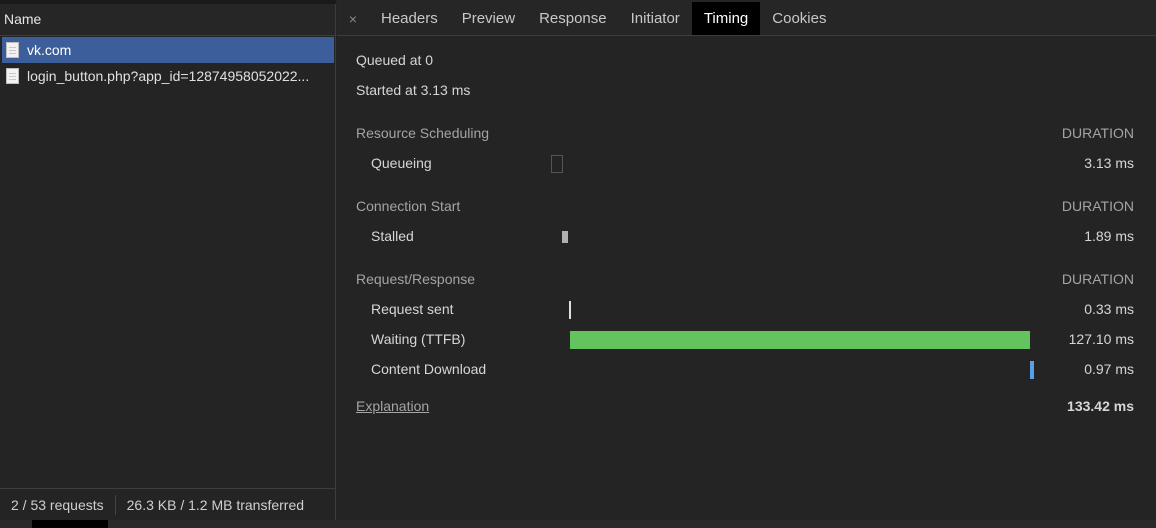 The image size is (1156, 528). What do you see at coordinates (412, 309) in the screenshot?
I see `timing-row-label: Request sent` at bounding box center [412, 309].